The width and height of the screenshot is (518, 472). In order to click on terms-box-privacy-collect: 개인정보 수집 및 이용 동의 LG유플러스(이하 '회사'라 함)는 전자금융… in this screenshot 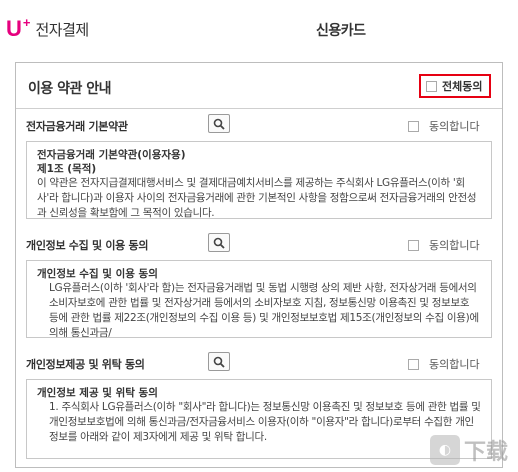, I will do `click(259, 299)`.